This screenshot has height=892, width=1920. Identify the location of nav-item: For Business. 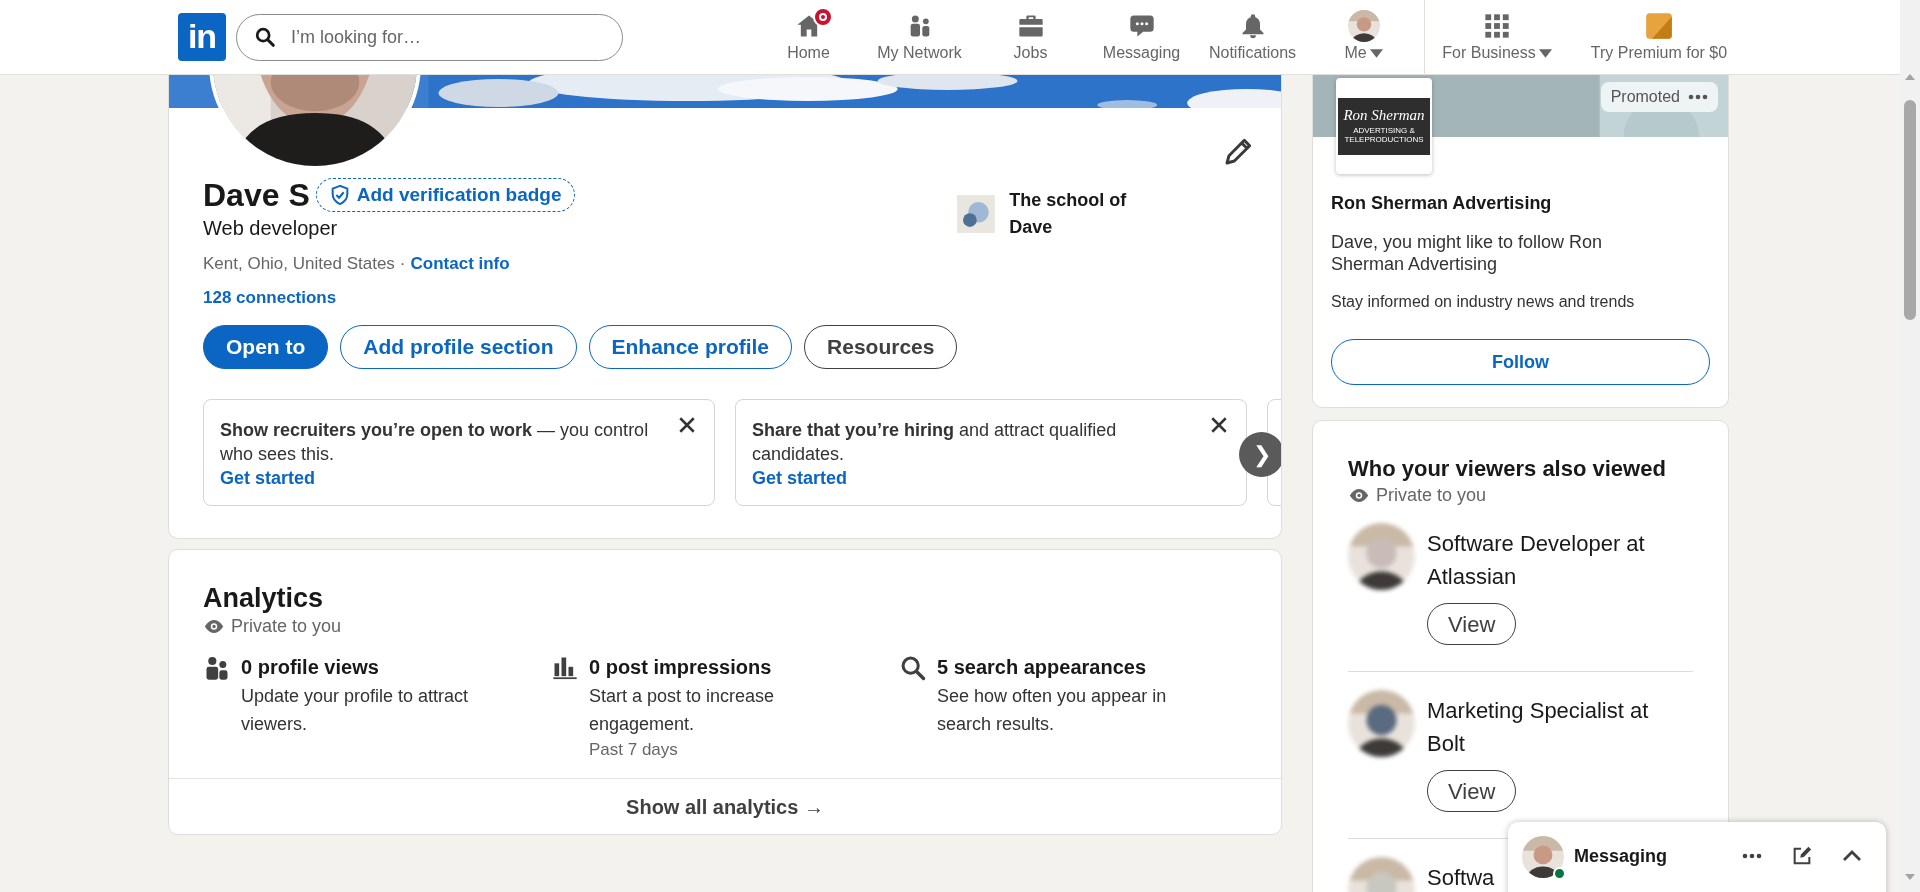
(1497, 37).